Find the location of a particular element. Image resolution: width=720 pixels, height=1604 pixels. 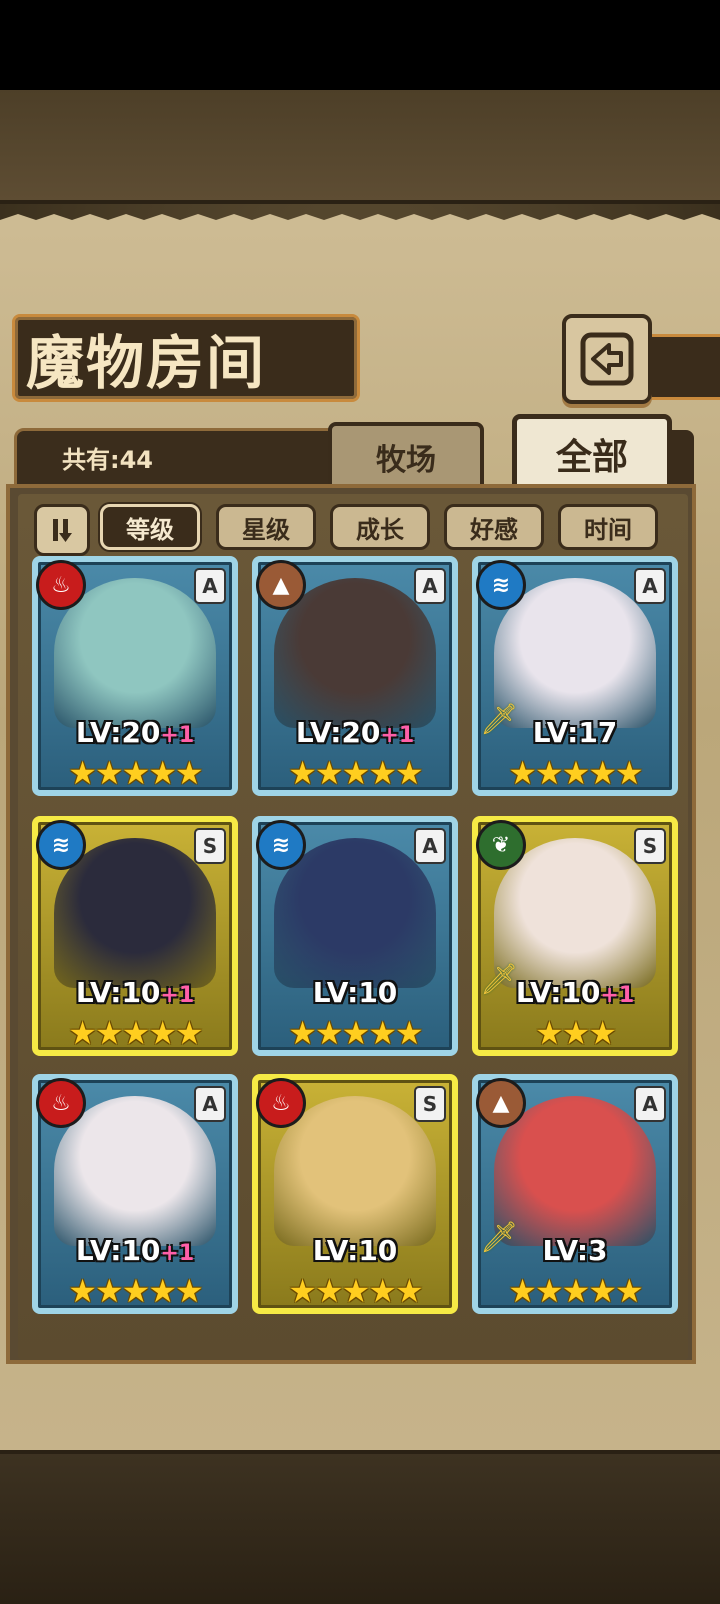

back-arrow-icon is located at coordinates (607, 359).